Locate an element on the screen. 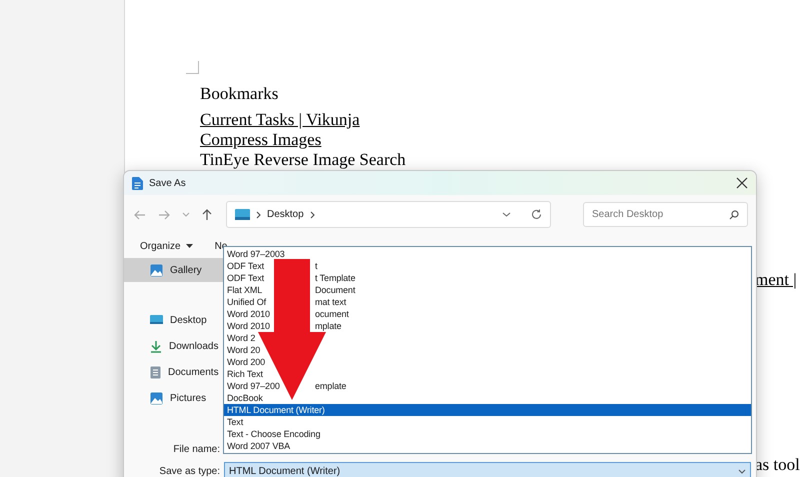 Image resolution: width=800 pixels, height=477 pixels. sidebar-item: Gallery is located at coordinates (174, 270).